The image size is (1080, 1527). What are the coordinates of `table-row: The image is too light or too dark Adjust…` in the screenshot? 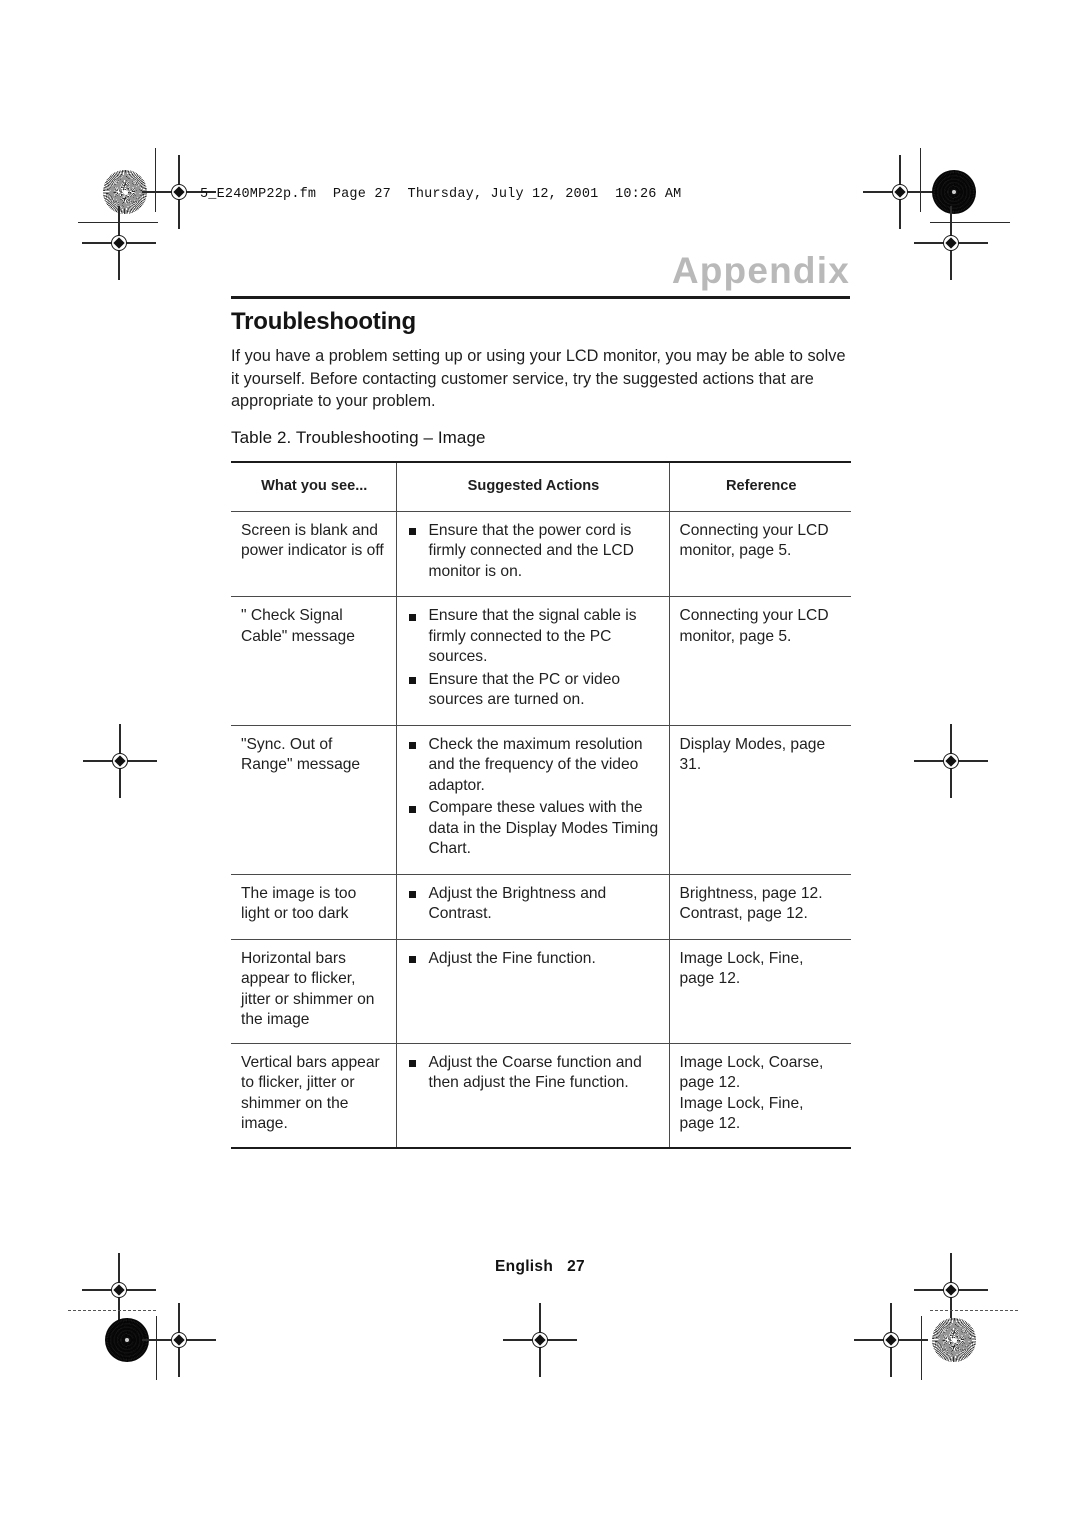 It's located at (541, 907).